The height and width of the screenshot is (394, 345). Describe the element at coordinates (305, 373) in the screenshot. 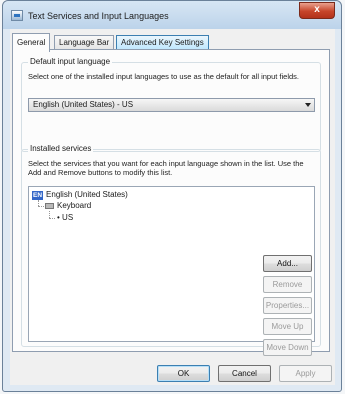

I see `apply-button: Apply` at that location.